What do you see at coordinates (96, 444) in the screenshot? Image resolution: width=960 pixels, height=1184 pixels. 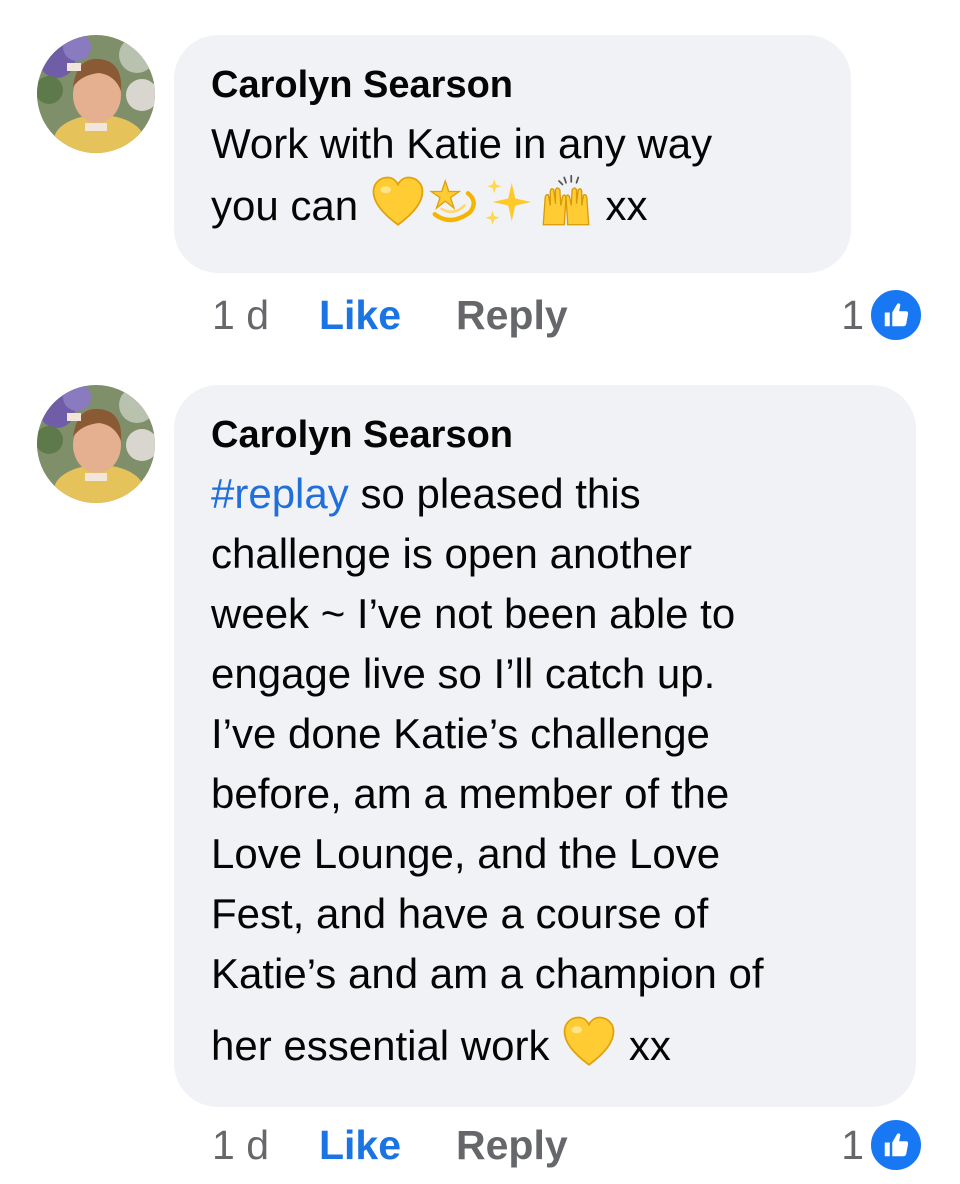 I see `avatar` at bounding box center [96, 444].